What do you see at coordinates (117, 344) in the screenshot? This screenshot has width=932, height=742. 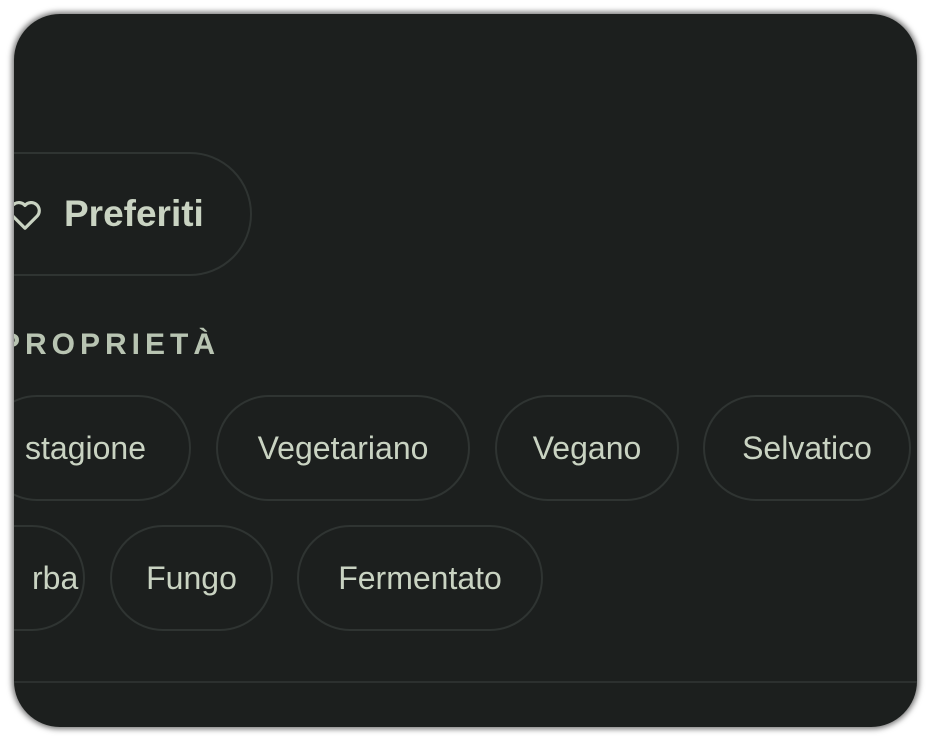 I see `section-title: PROPRIETÀ` at bounding box center [117, 344].